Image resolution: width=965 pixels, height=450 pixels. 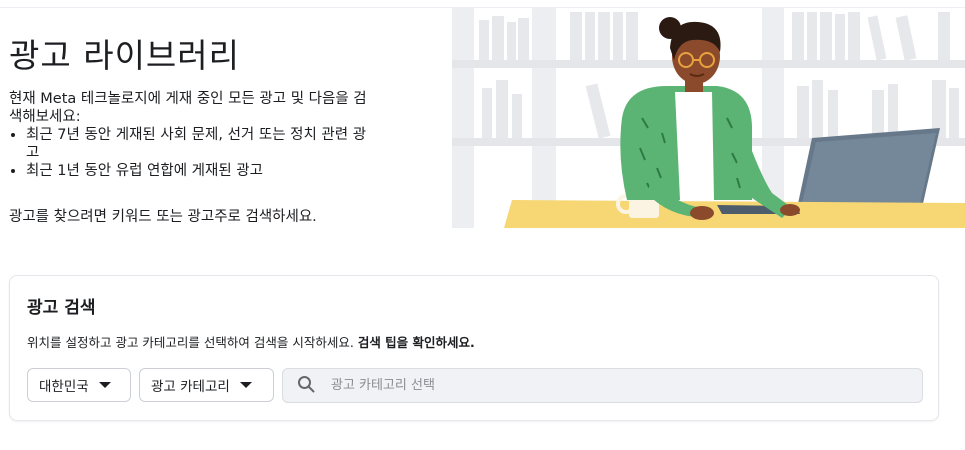 I want to click on ad-category-dropdown: 광고 카테고리, so click(x=206, y=385).